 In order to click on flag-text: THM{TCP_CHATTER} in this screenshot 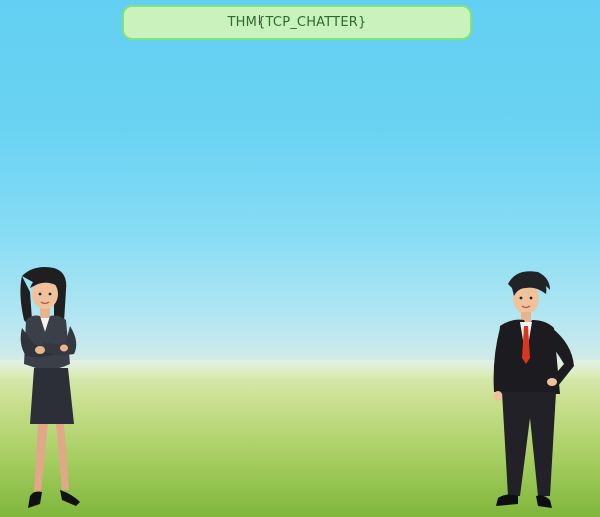, I will do `click(297, 22)`.